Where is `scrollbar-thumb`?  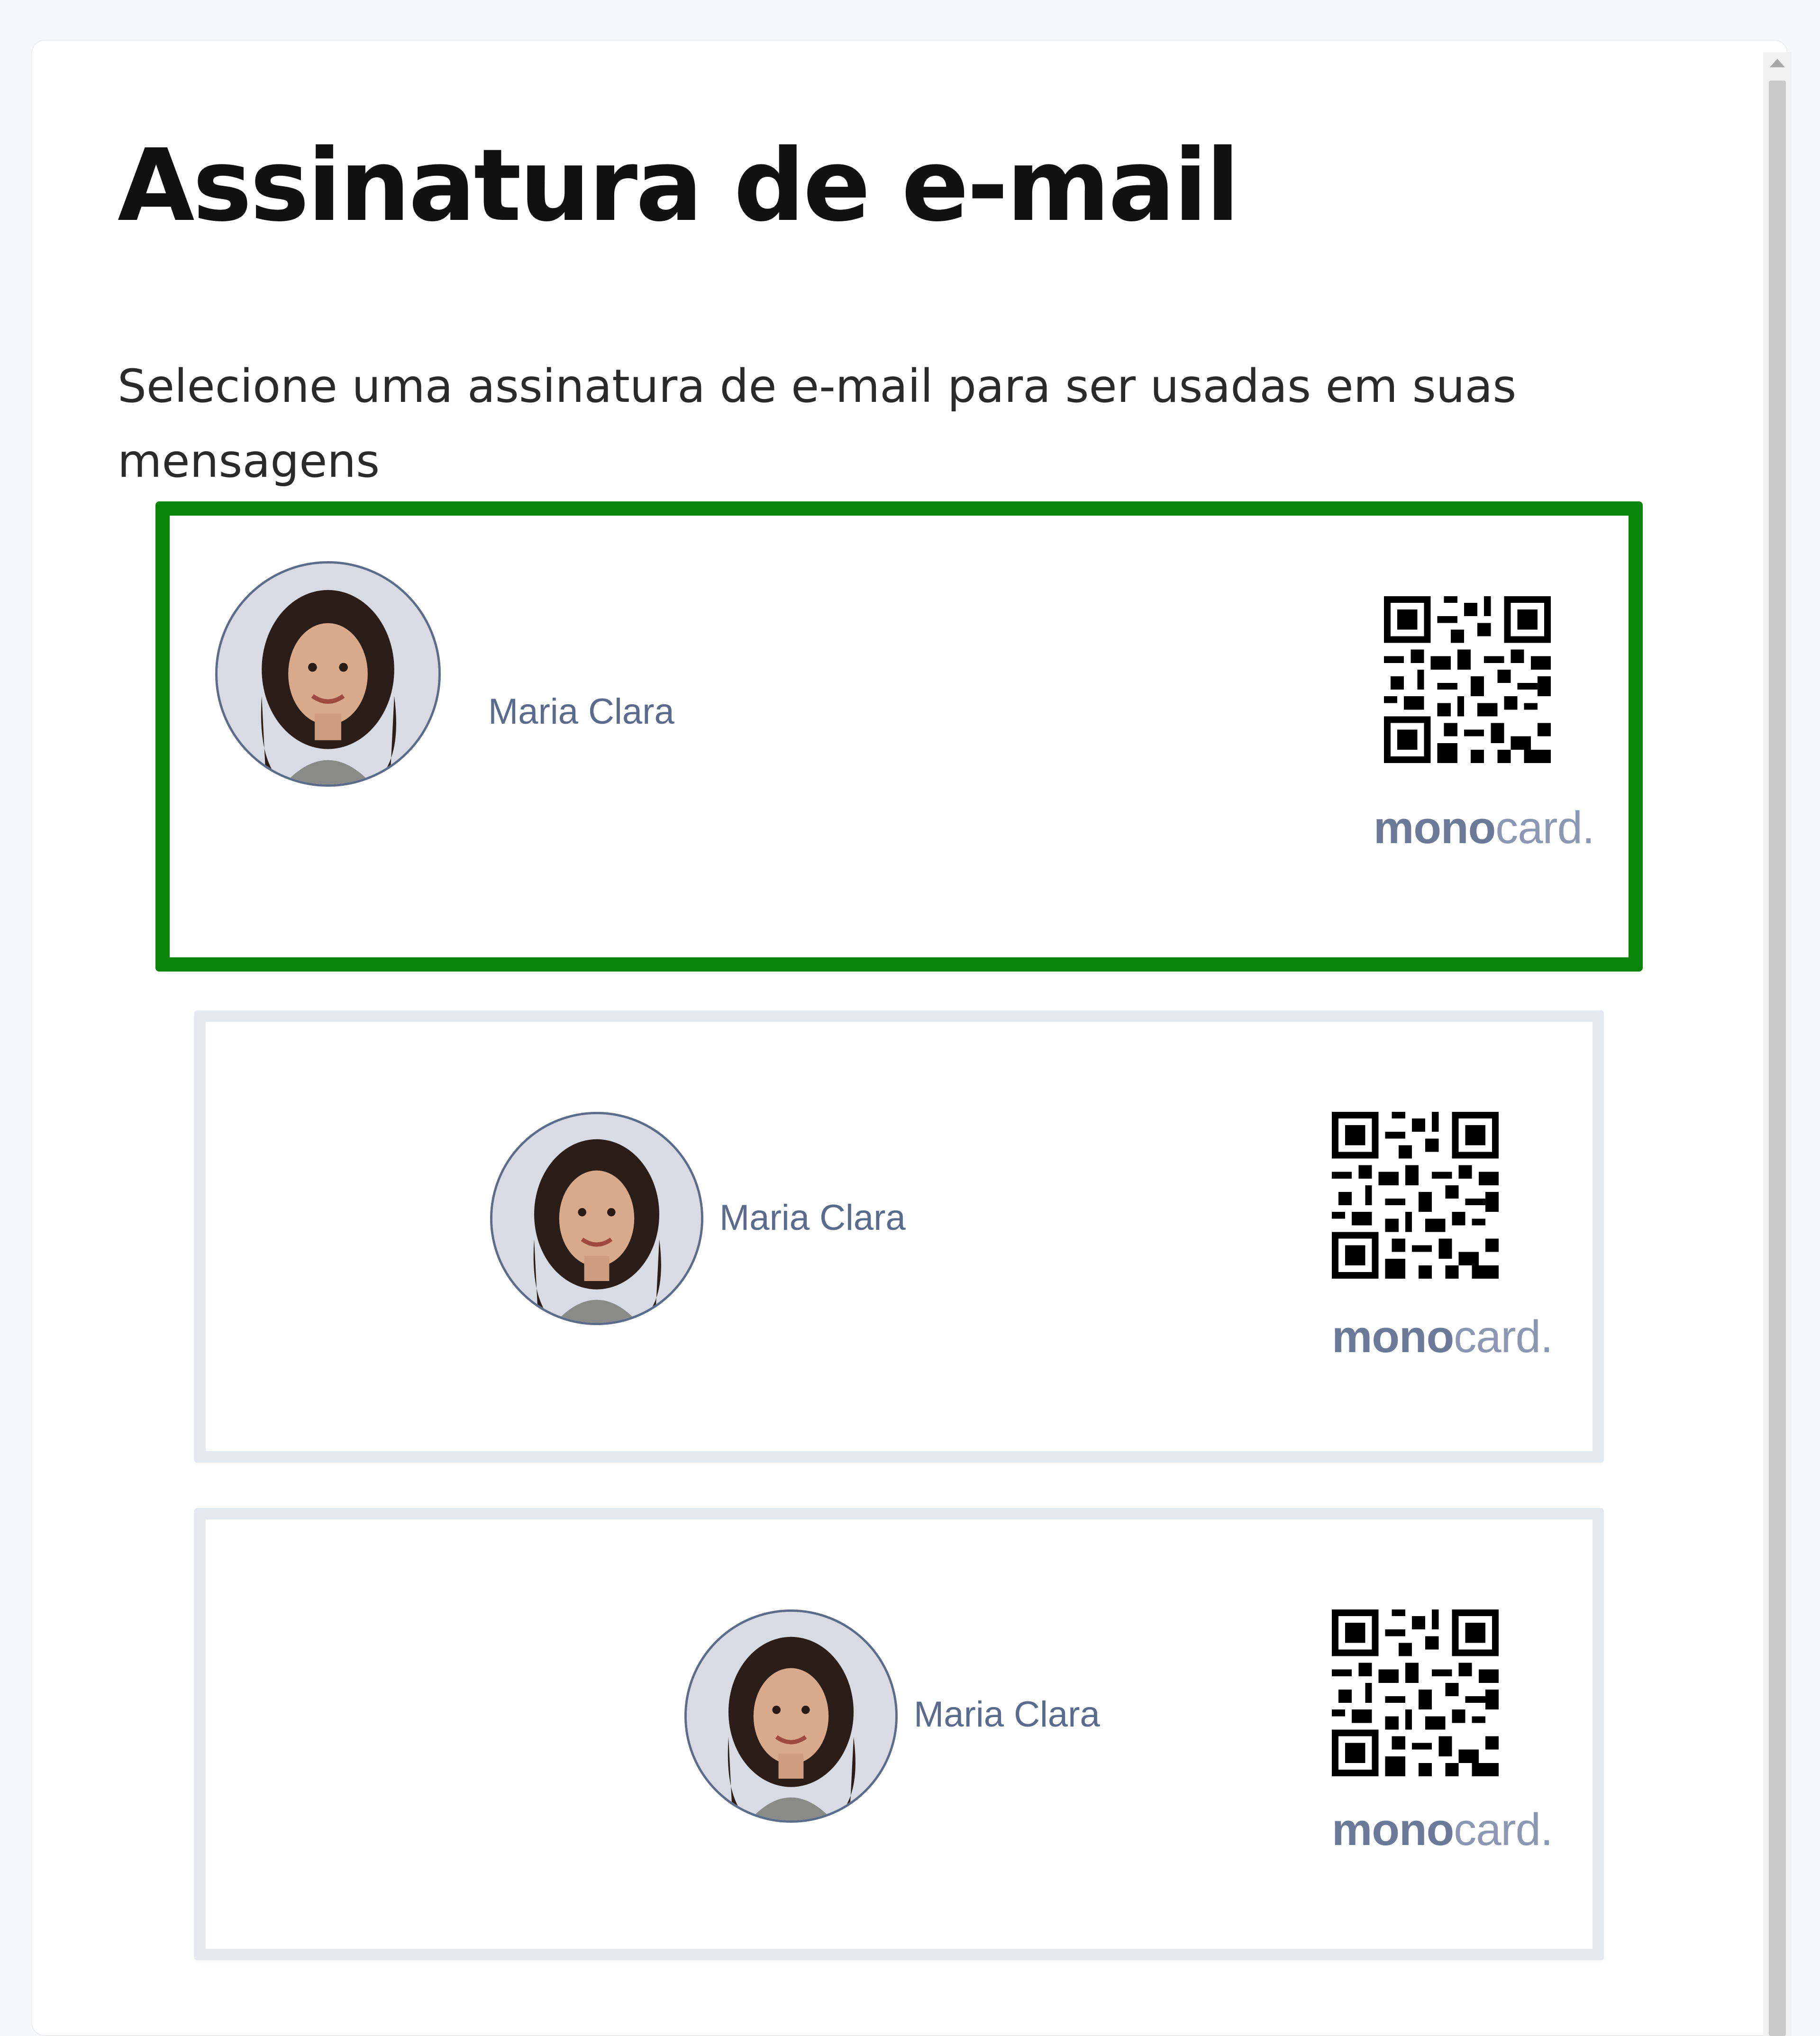 scrollbar-thumb is located at coordinates (1777, 1058).